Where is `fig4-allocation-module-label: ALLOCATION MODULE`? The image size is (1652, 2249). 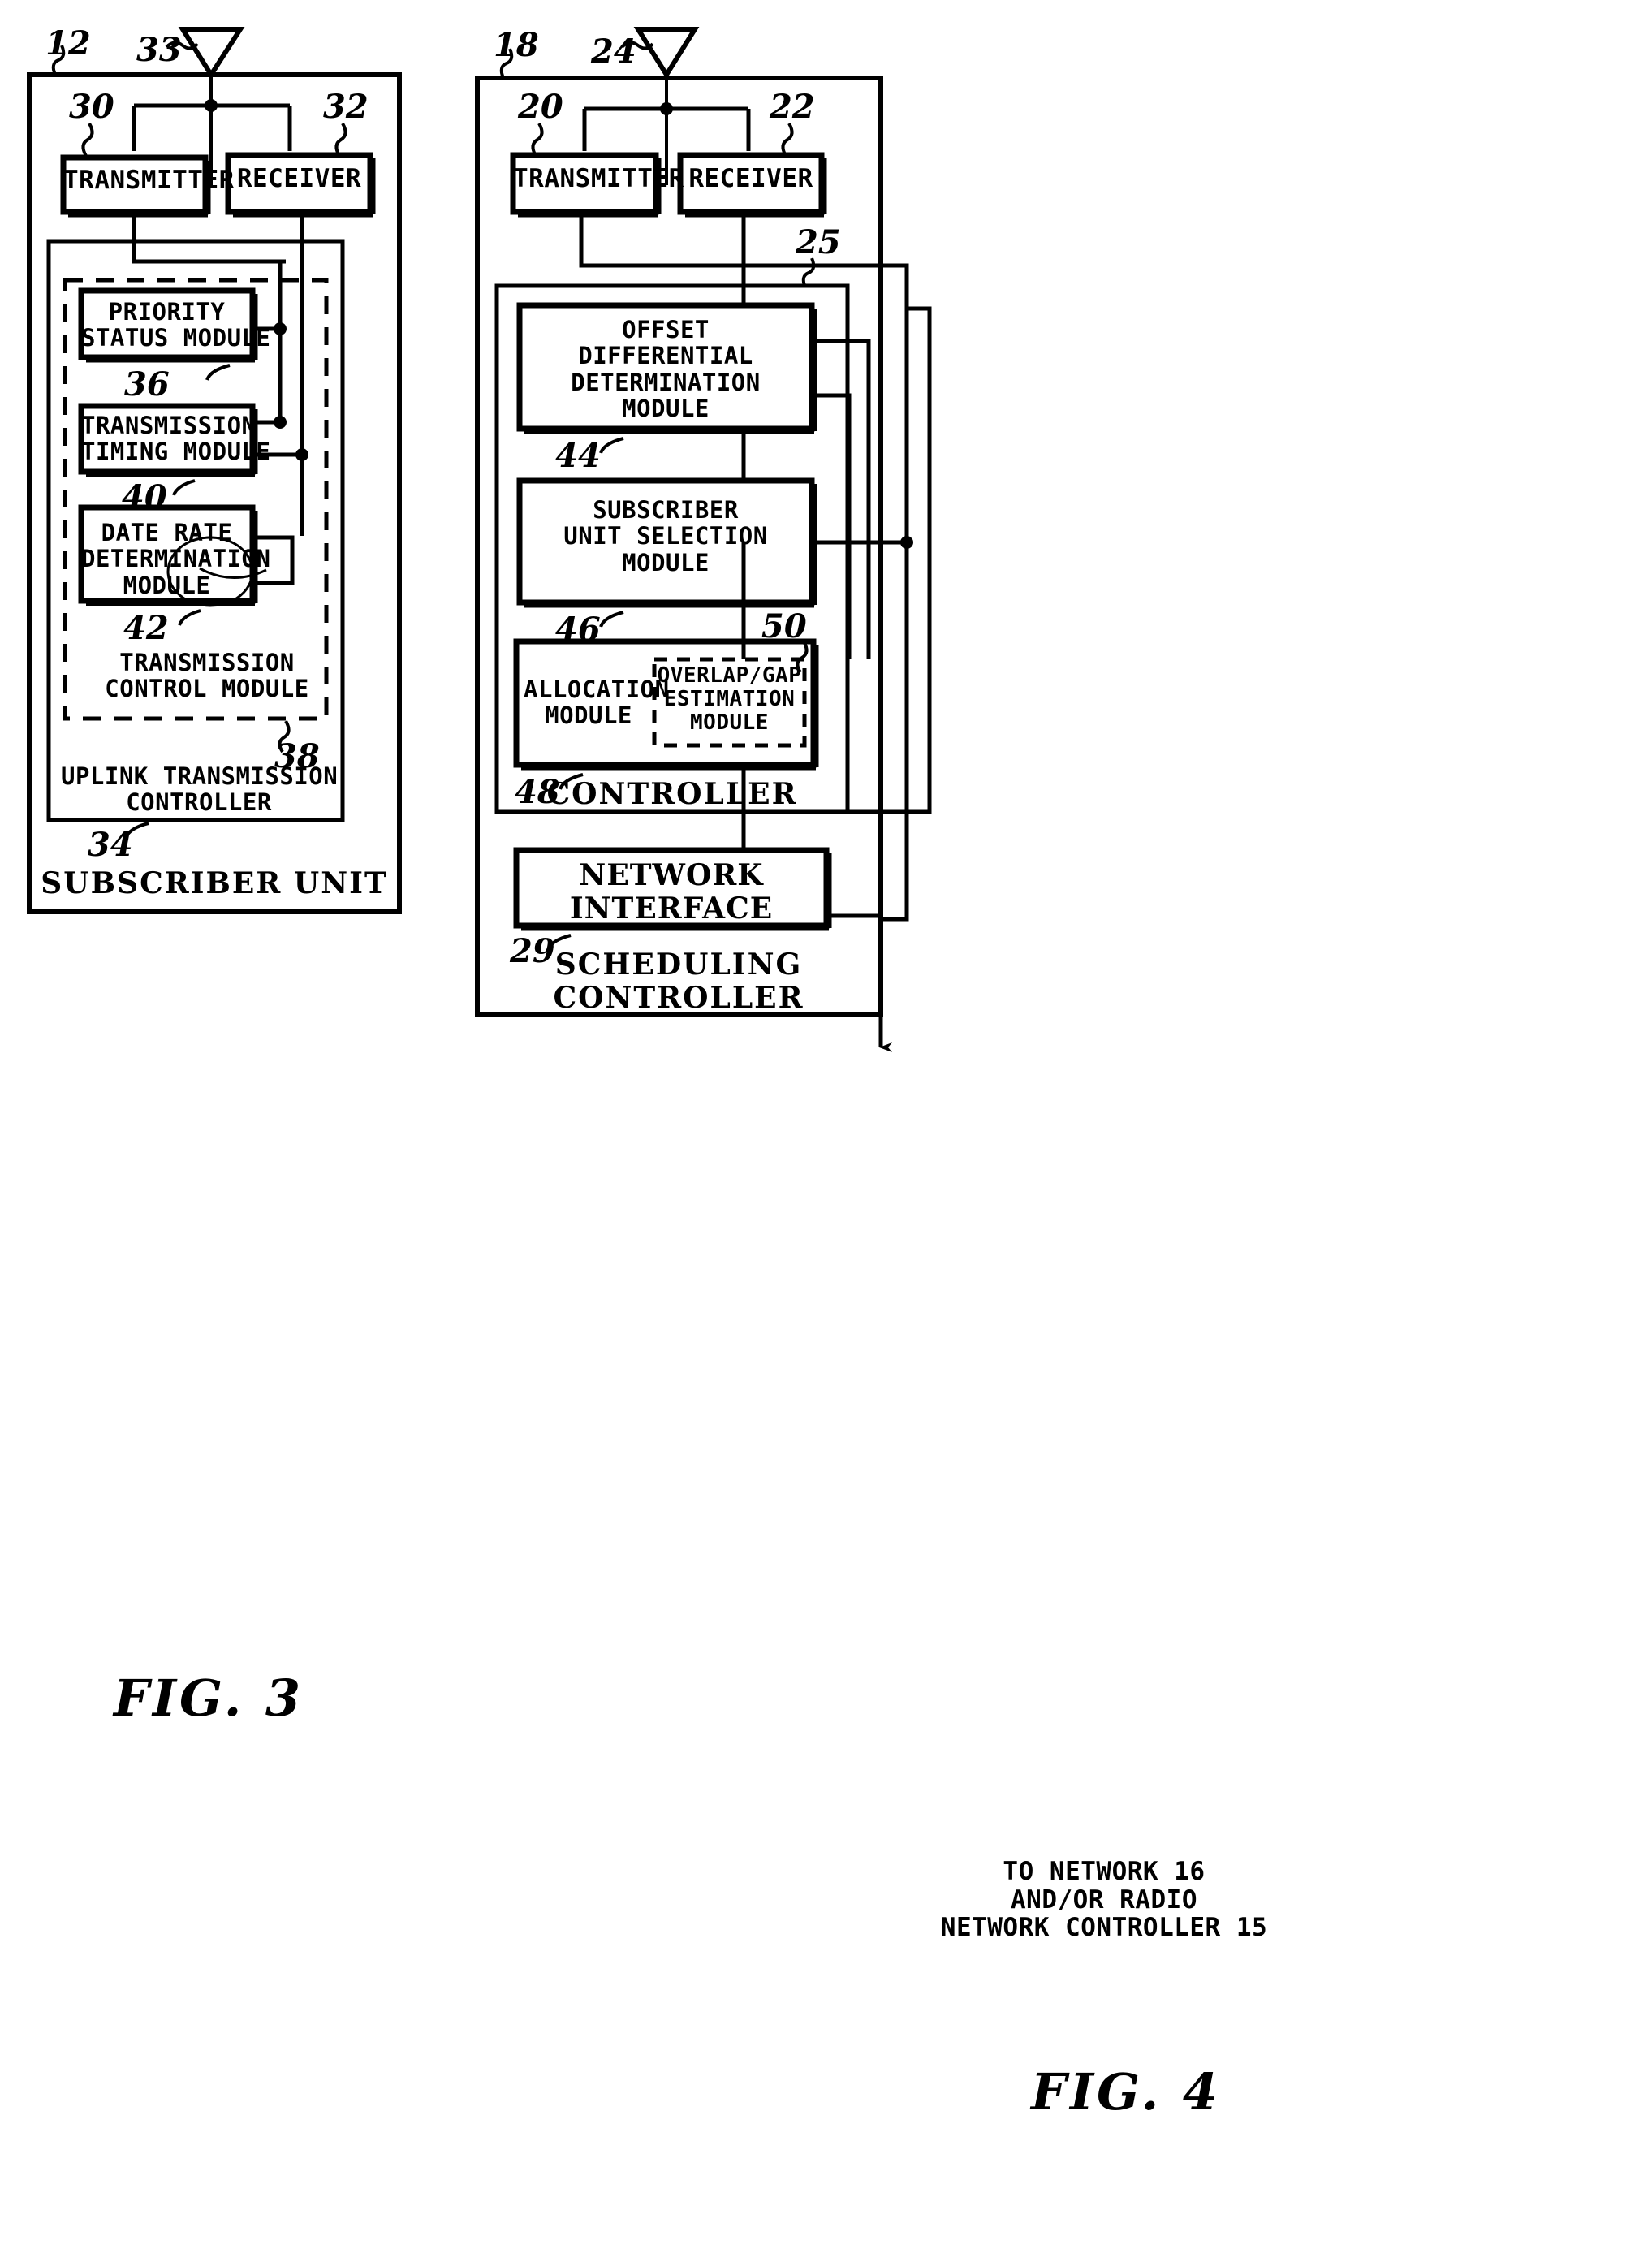 fig4-allocation-module-label: ALLOCATION MODULE is located at coordinates (597, 703).